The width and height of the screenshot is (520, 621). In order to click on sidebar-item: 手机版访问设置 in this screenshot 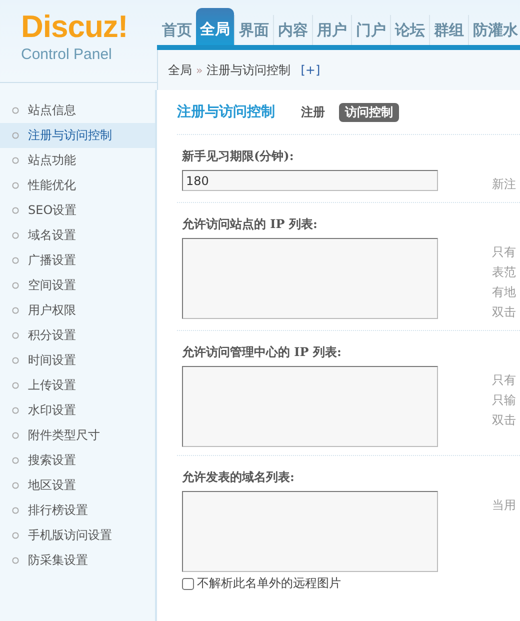, I will do `click(77, 535)`.